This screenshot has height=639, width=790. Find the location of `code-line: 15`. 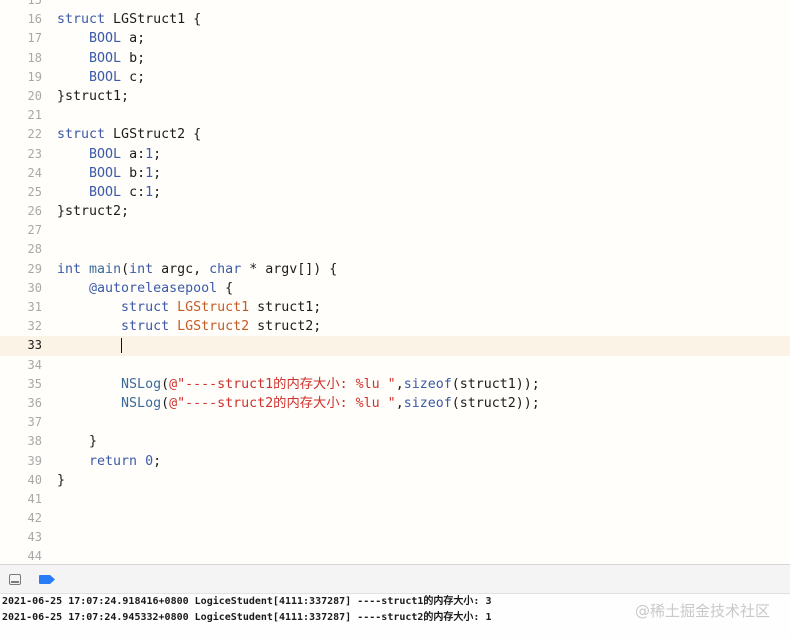

code-line: 15 is located at coordinates (395, 5).